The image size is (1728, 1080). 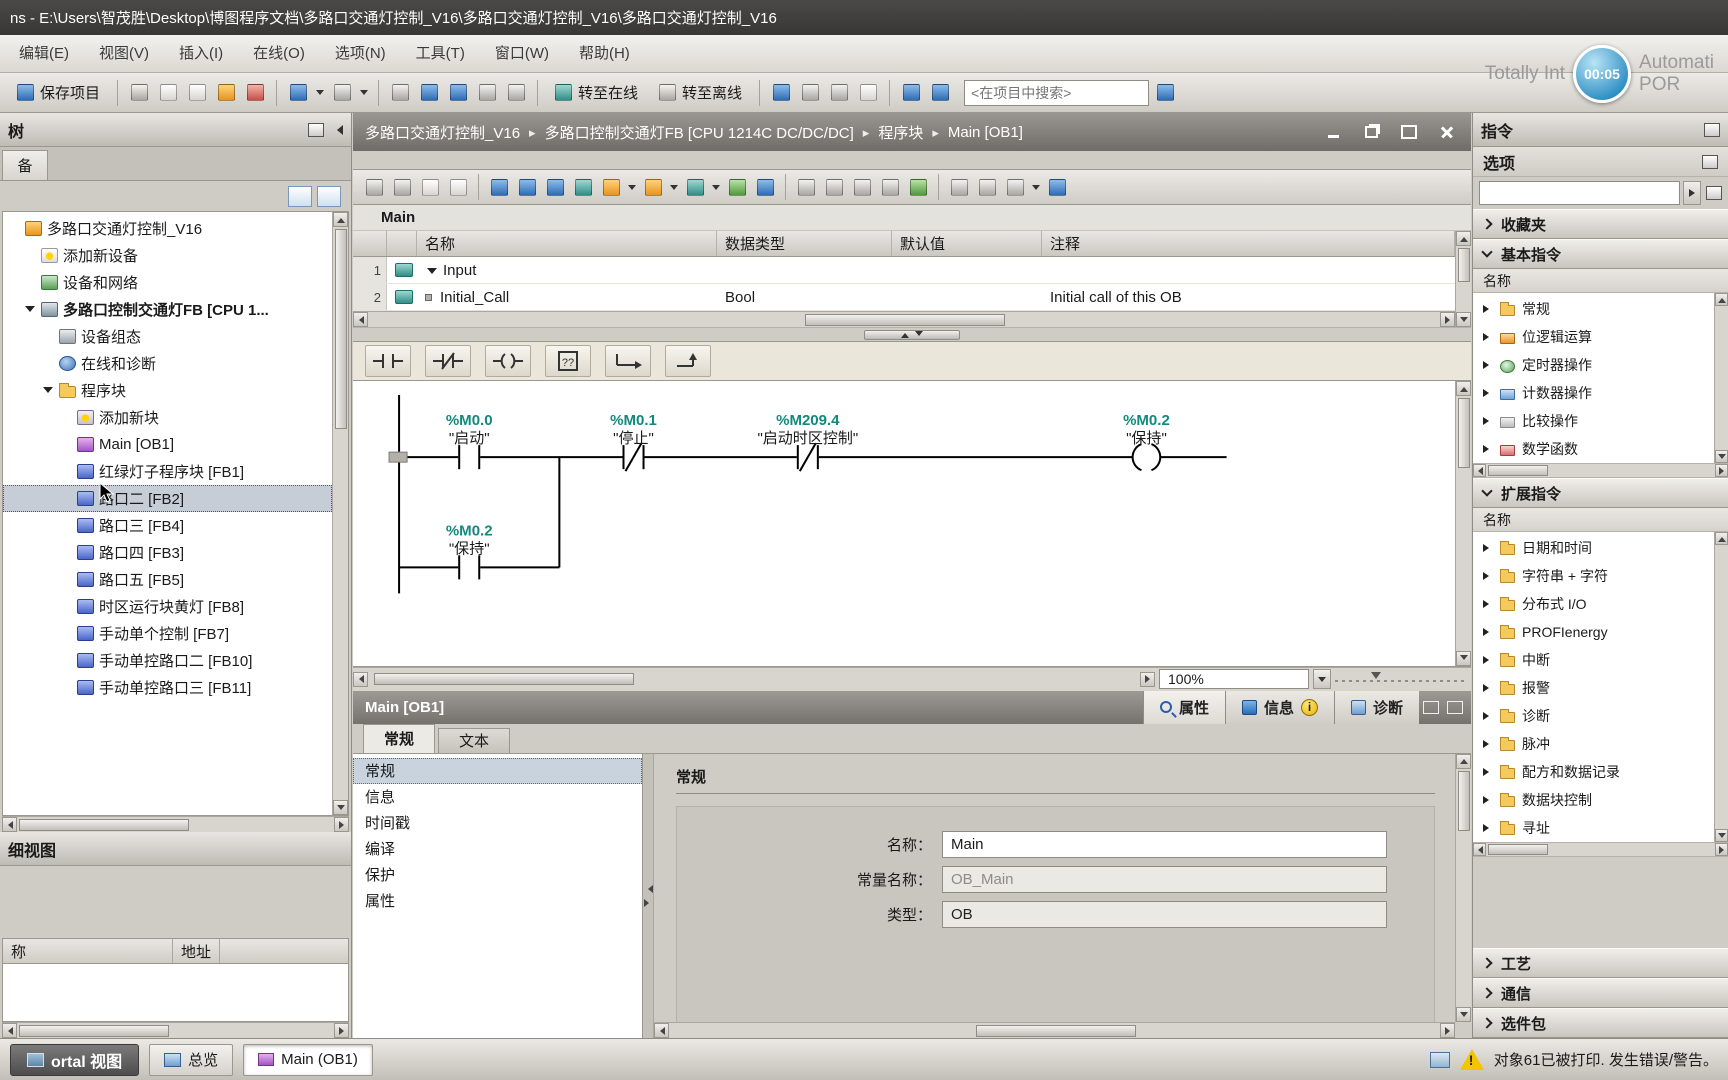 I want to click on delete-network-icon, so click(x=402, y=187).